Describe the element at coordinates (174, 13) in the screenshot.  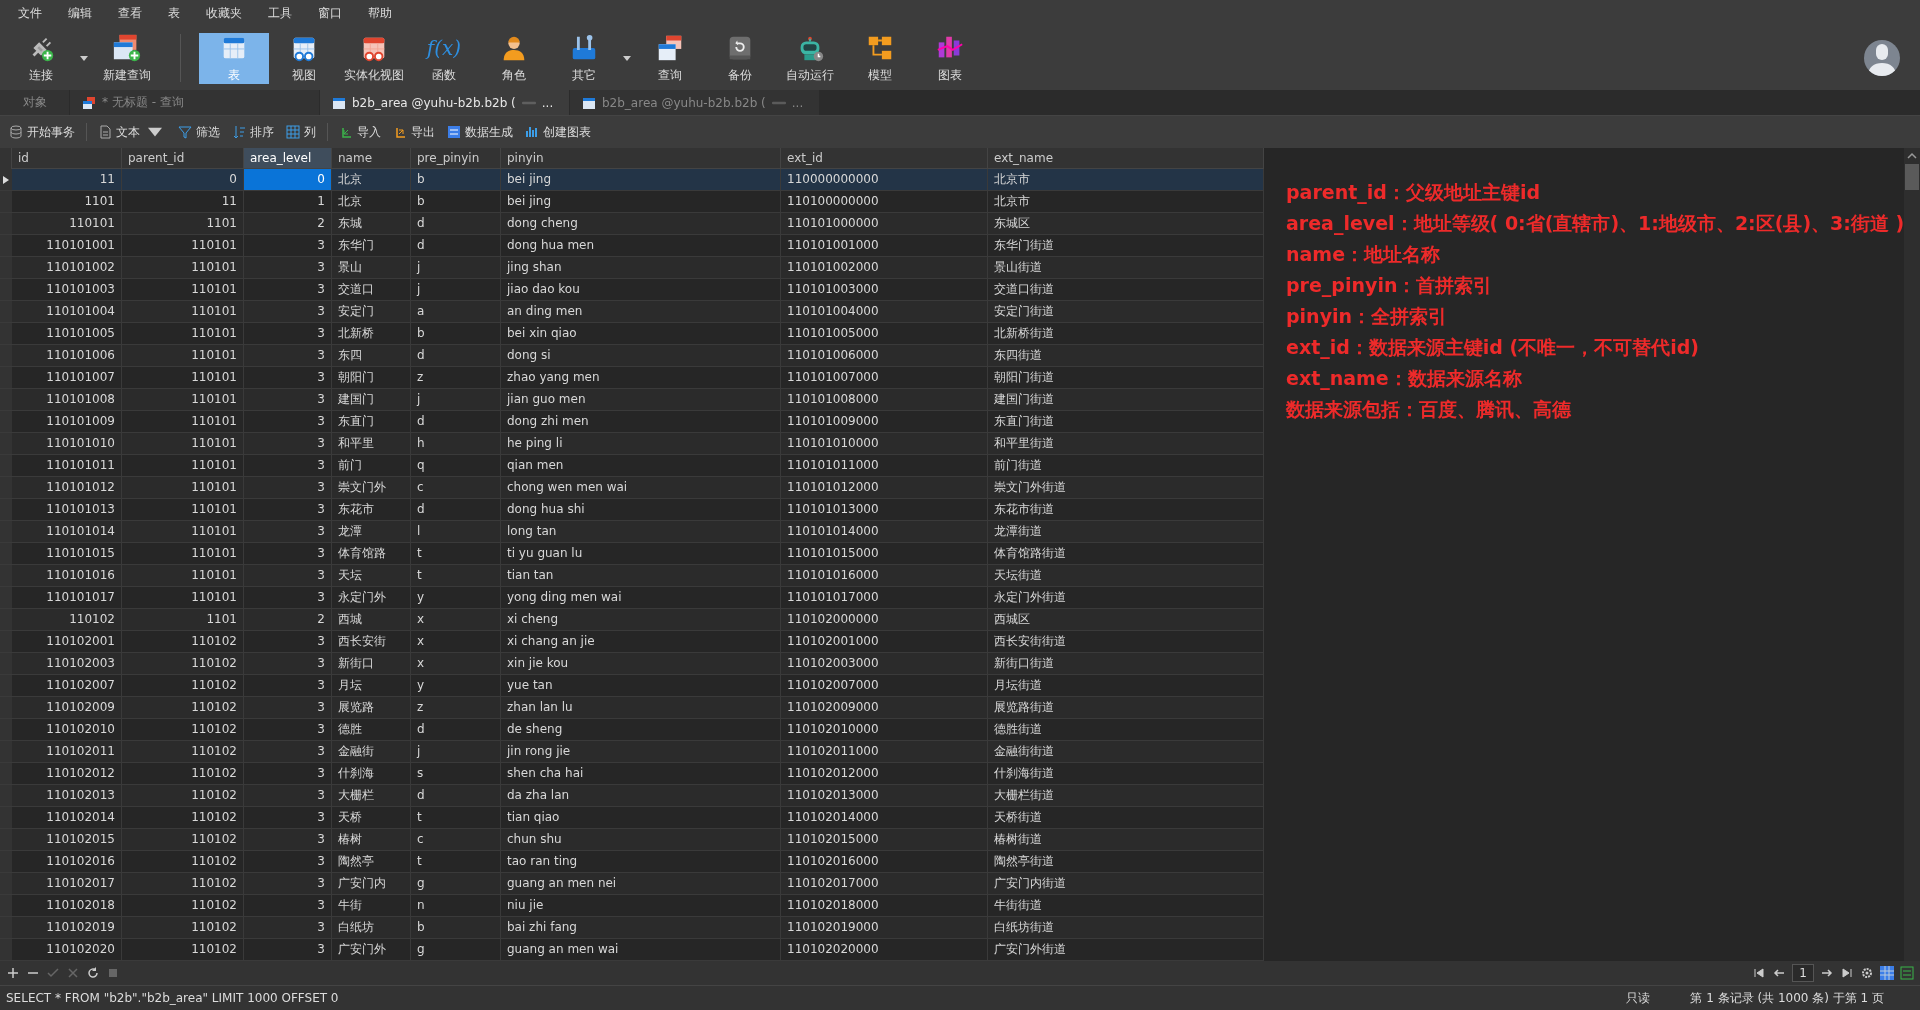
I see `menu-item: 表` at that location.